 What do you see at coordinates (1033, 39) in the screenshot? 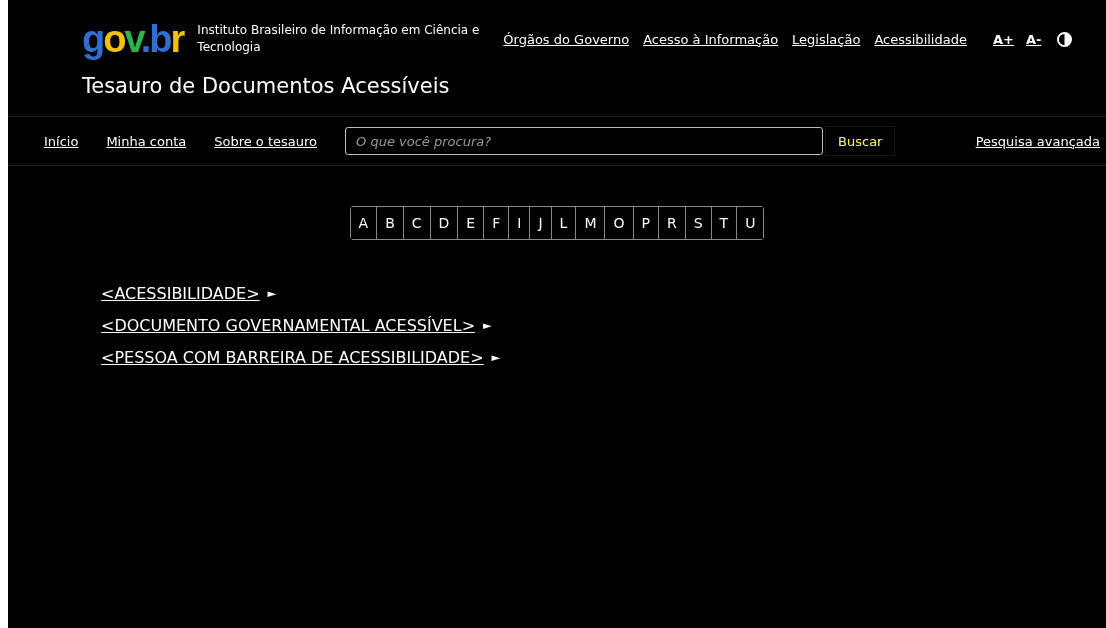
I see `font-size-button: A-` at bounding box center [1033, 39].